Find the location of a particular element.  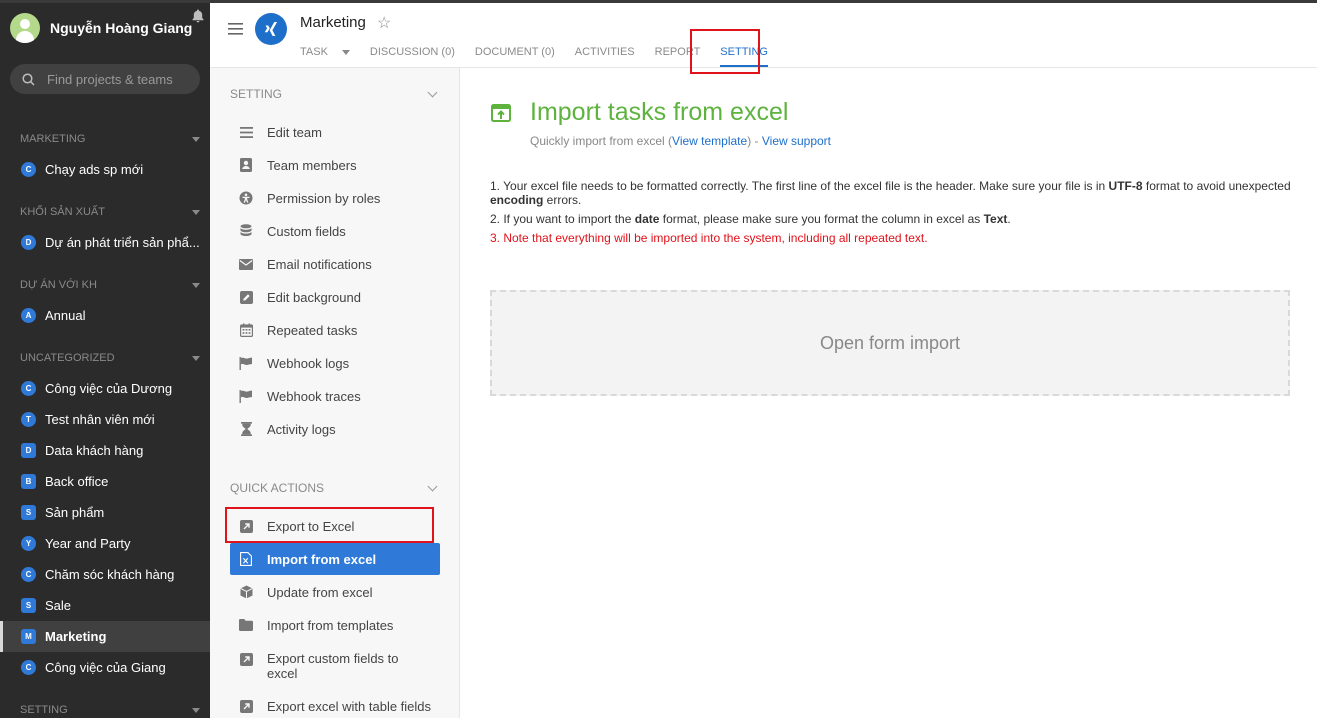

project-badge: Y is located at coordinates (28, 543).